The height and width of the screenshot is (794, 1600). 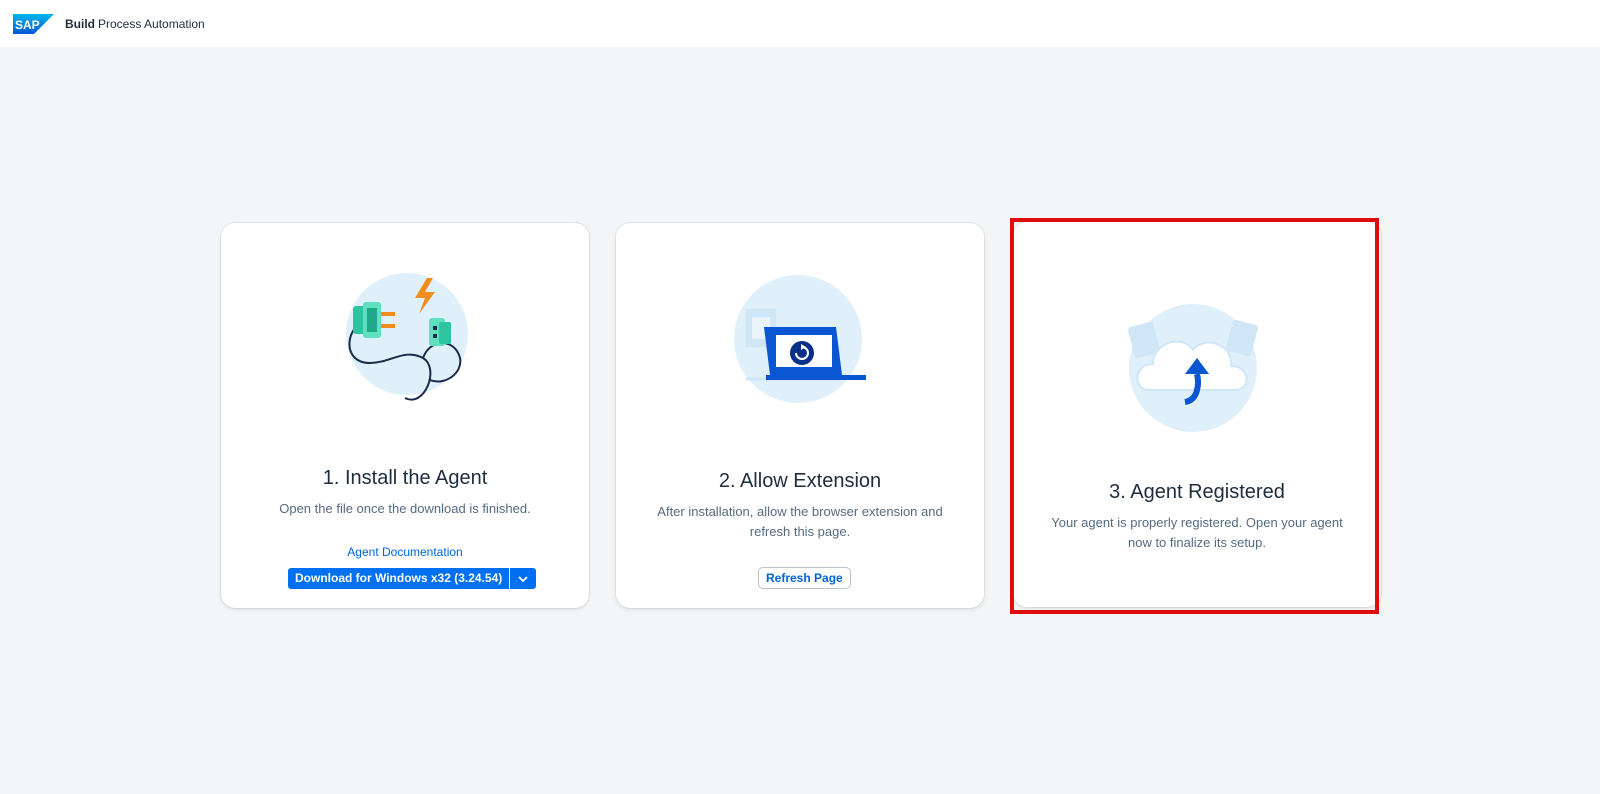 I want to click on step-title: 3. Agent Registered, so click(x=1197, y=492).